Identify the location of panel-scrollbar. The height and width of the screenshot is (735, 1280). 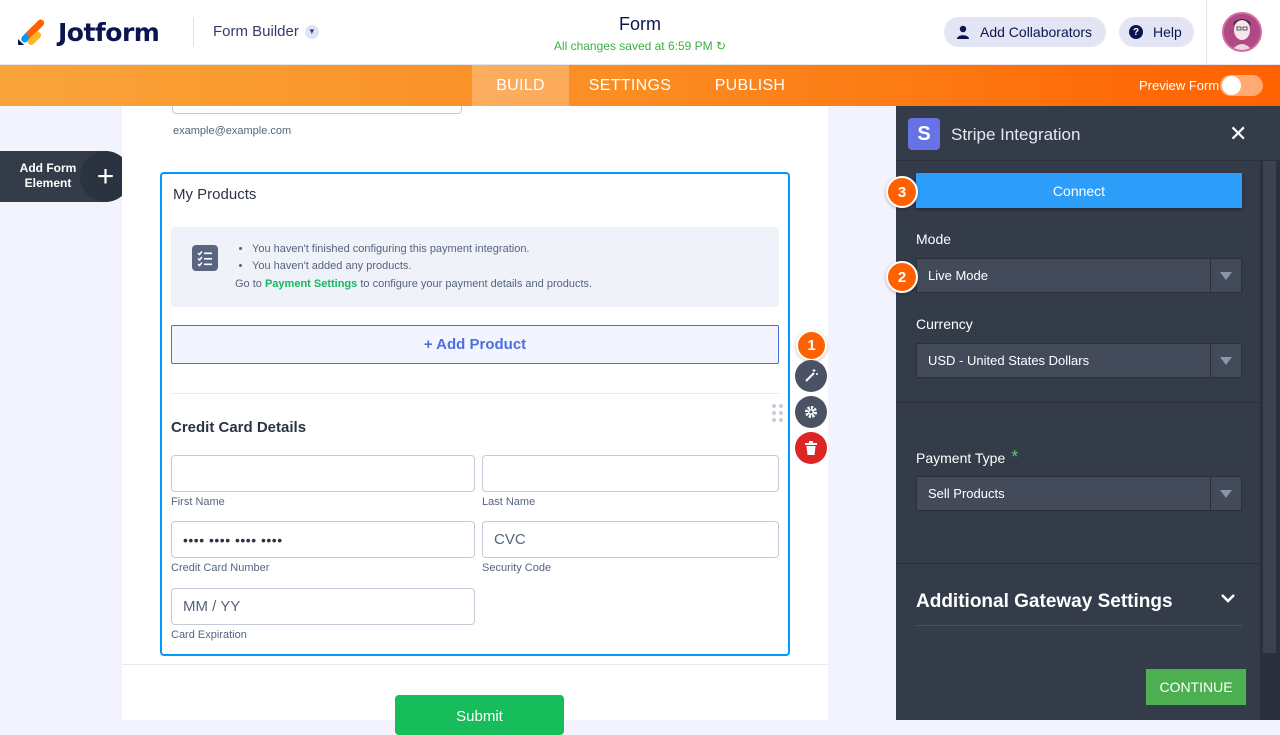
(1270, 440).